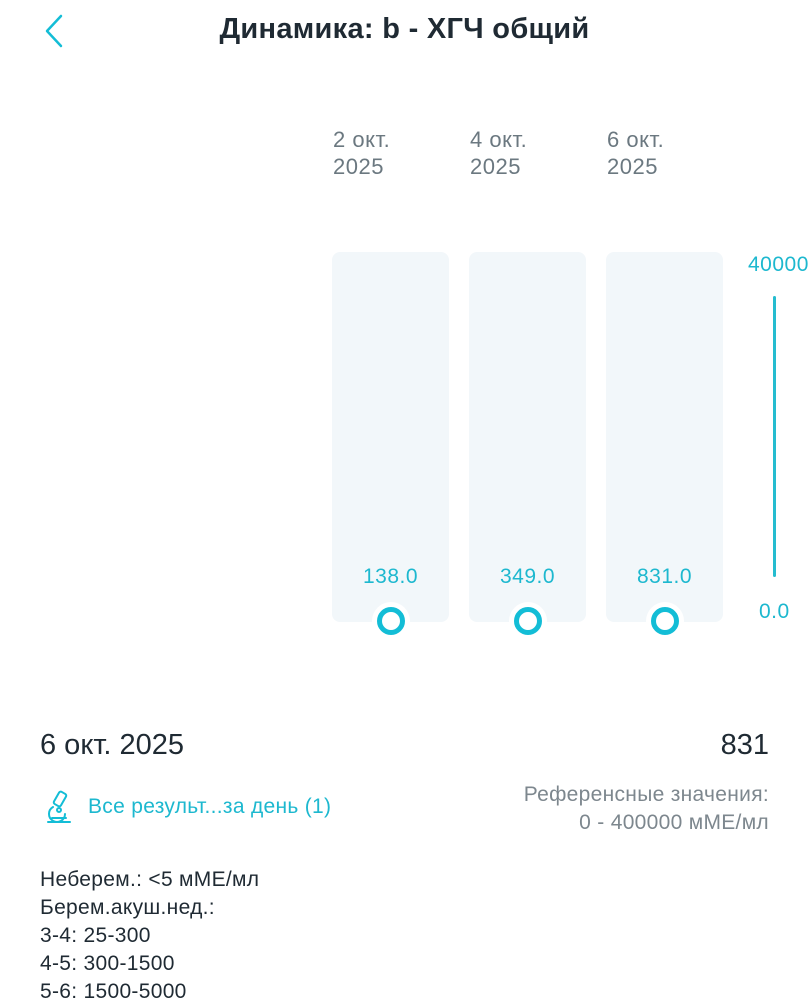  What do you see at coordinates (112, 745) in the screenshot?
I see `selected-date: 6 окт. 2025` at bounding box center [112, 745].